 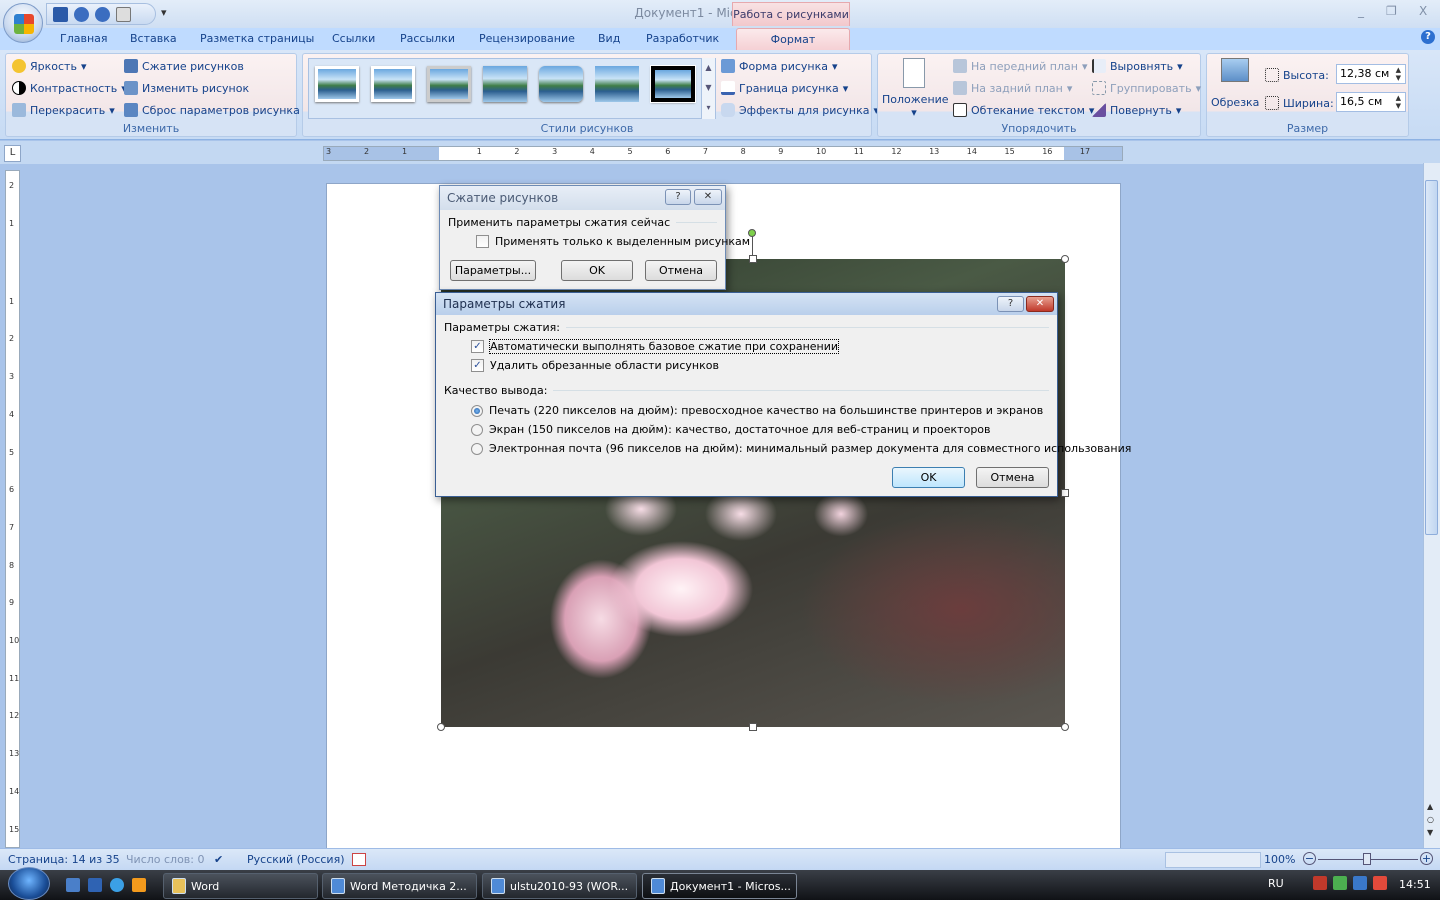 I want to click on picture-shape-button: Форма рисунка ▾, so click(x=779, y=66).